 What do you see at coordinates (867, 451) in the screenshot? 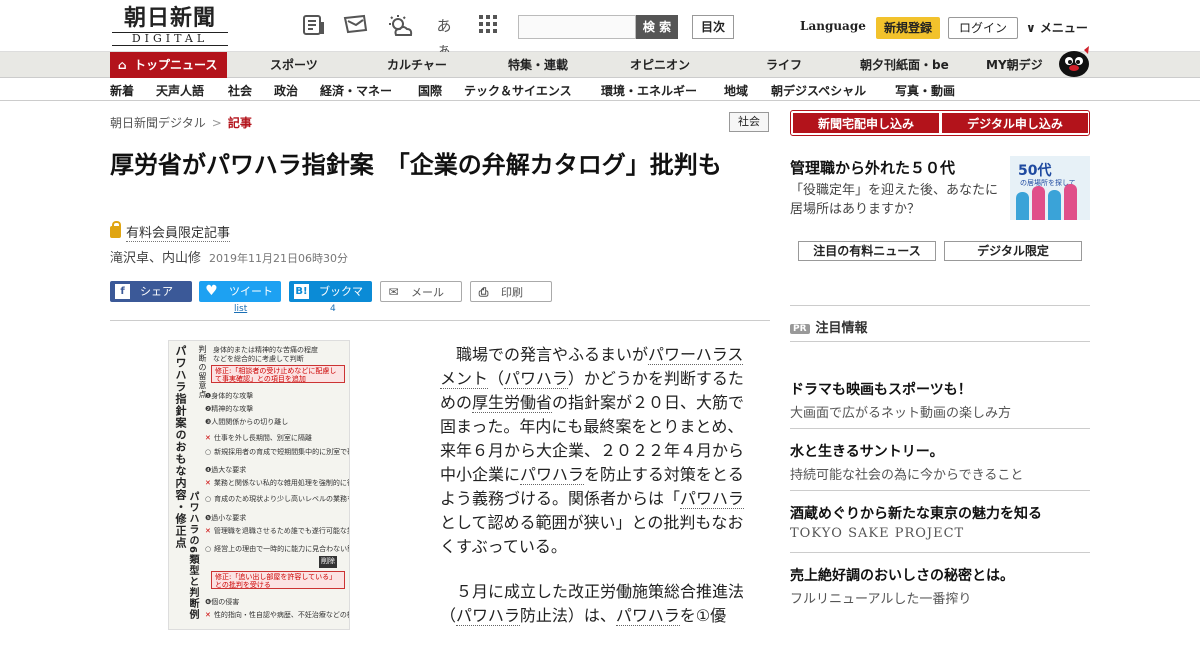
I see `ad-title: 水と生きるサントリー。` at bounding box center [867, 451].